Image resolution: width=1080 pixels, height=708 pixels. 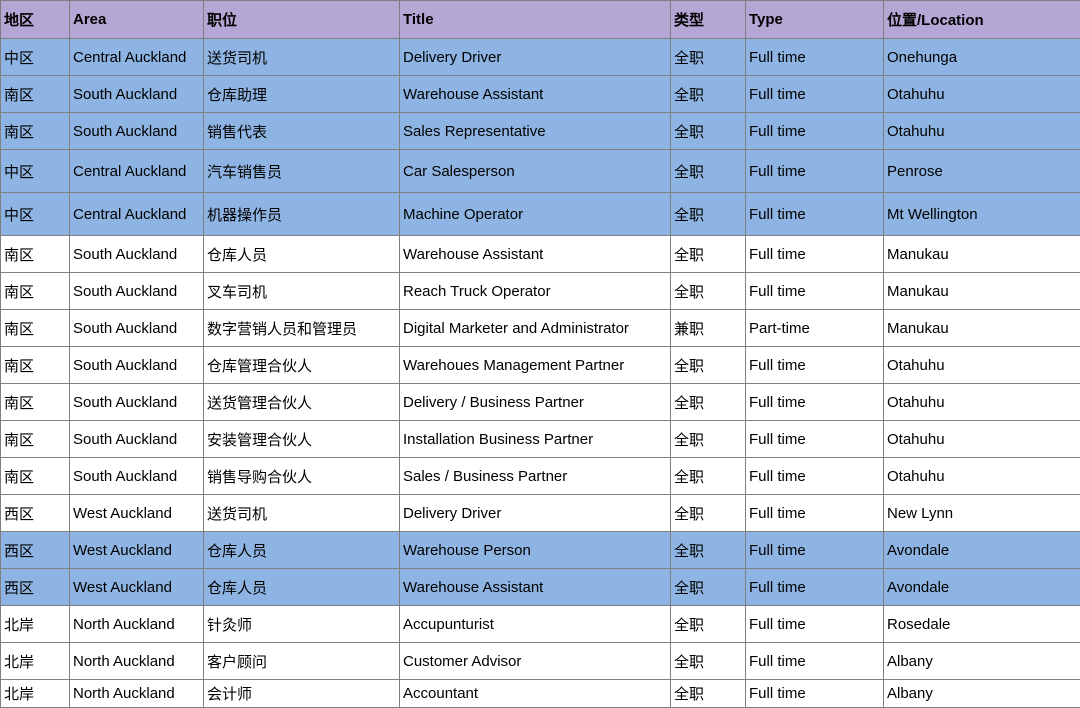 I want to click on cell-title: Car Salesperson, so click(x=535, y=171).